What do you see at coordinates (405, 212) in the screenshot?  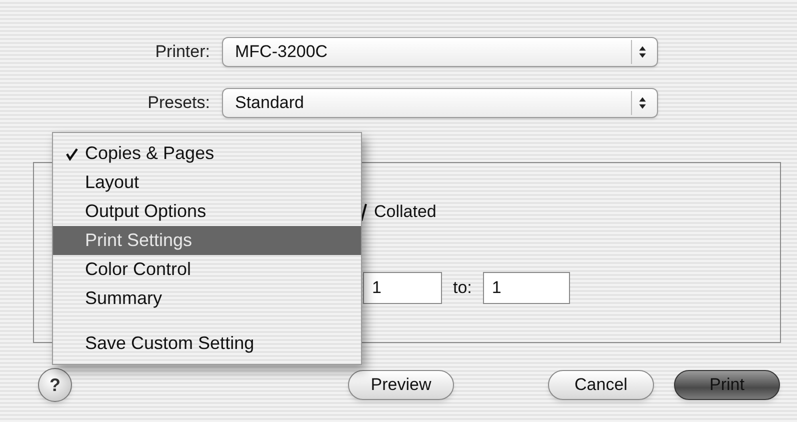 I see `checkbox-label: Collated` at bounding box center [405, 212].